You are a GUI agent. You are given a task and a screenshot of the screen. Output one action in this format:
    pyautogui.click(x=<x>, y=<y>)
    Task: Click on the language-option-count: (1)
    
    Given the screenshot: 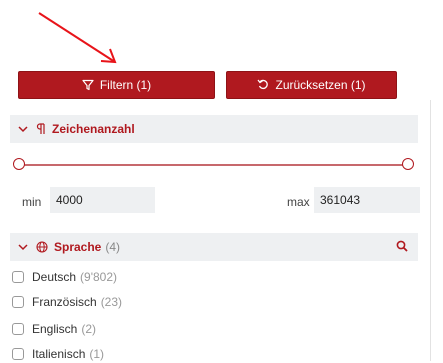 What is the action you would take?
    pyautogui.click(x=97, y=354)
    